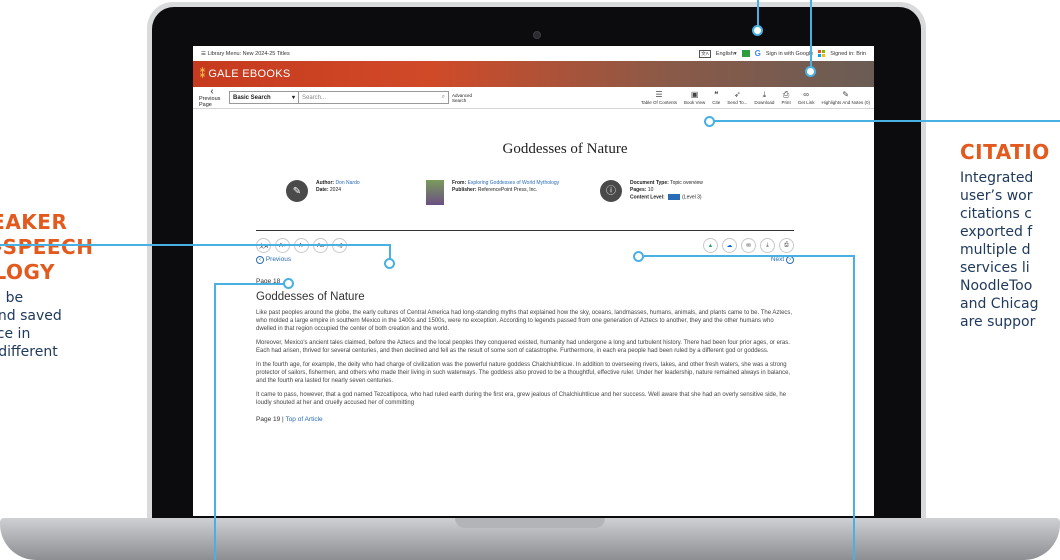  I want to click on source-link: Exploring Goddesses of World Mythology, so click(514, 183).